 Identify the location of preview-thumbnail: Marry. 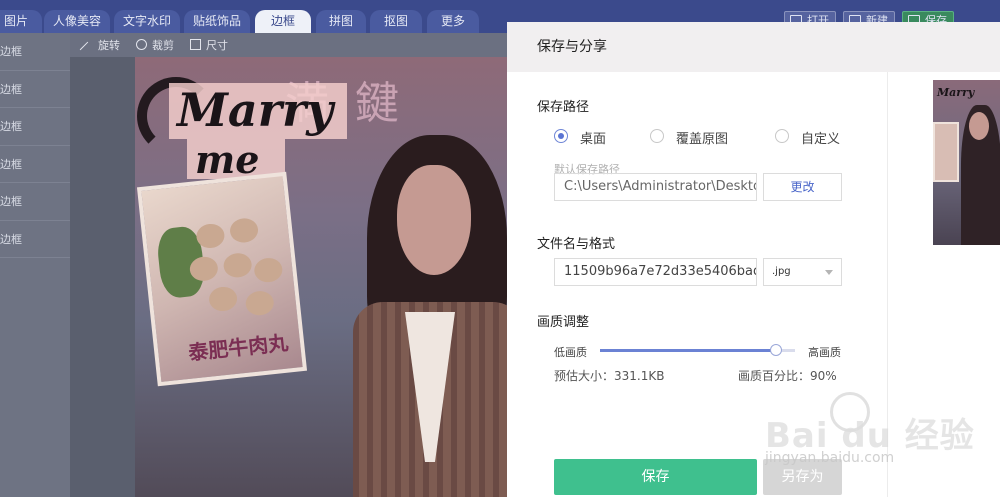
(966, 162).